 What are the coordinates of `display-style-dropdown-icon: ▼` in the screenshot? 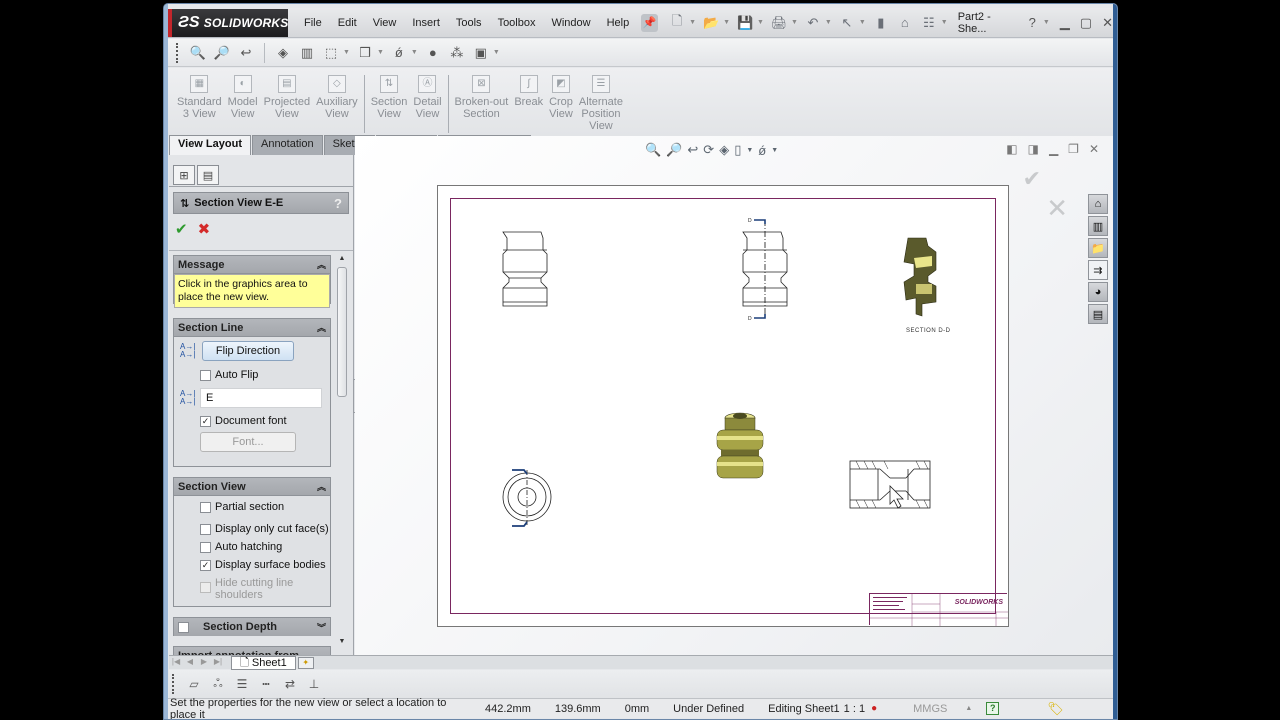 It's located at (346, 52).